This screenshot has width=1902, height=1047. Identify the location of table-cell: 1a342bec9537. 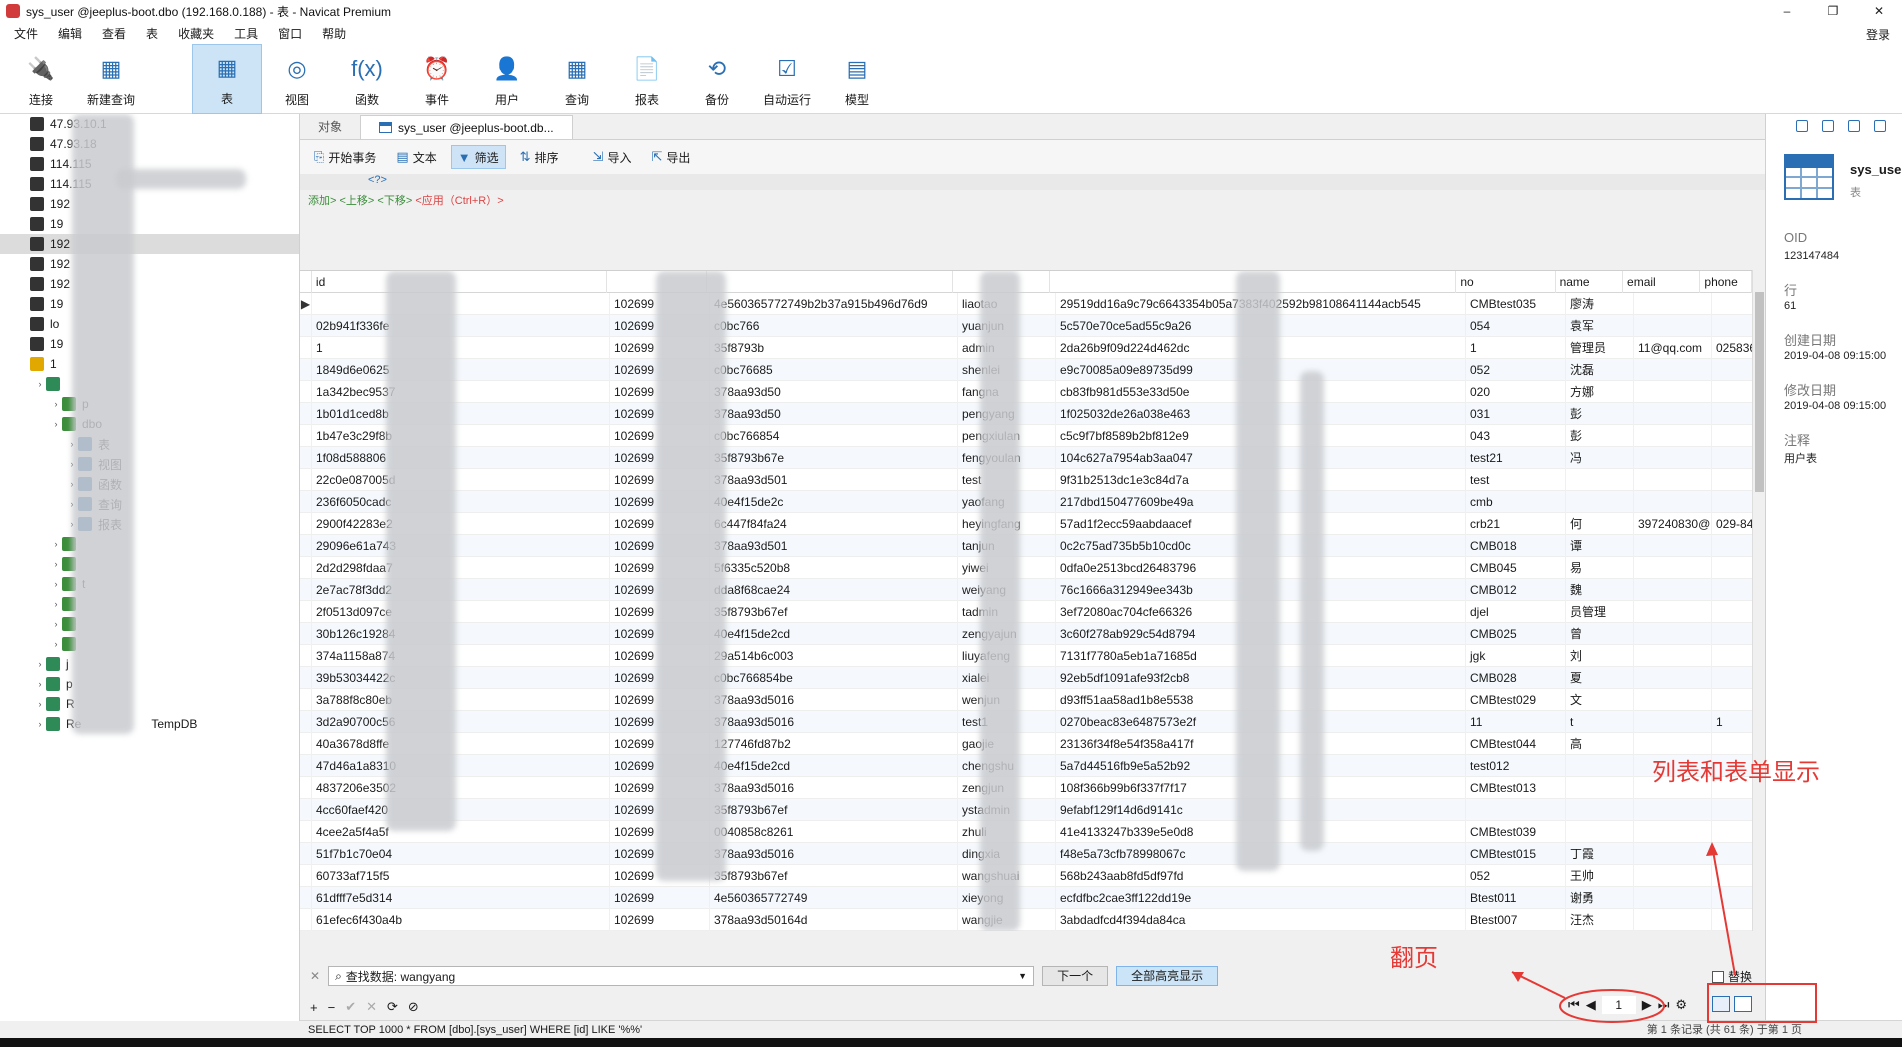
(461, 392).